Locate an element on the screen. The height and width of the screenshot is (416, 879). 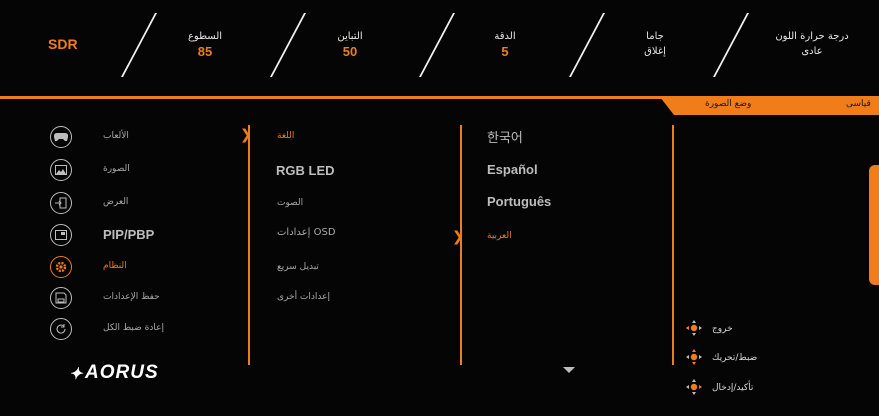
picture-icon is located at coordinates (61, 170).